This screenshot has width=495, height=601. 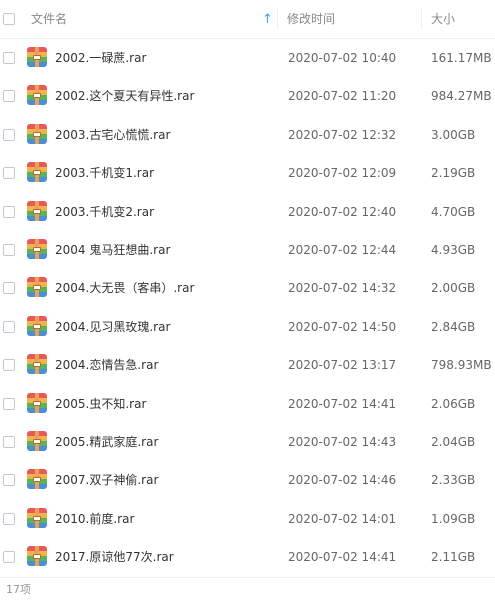 I want to click on file-modified-date: 2020-07-02 11:20, so click(x=342, y=96).